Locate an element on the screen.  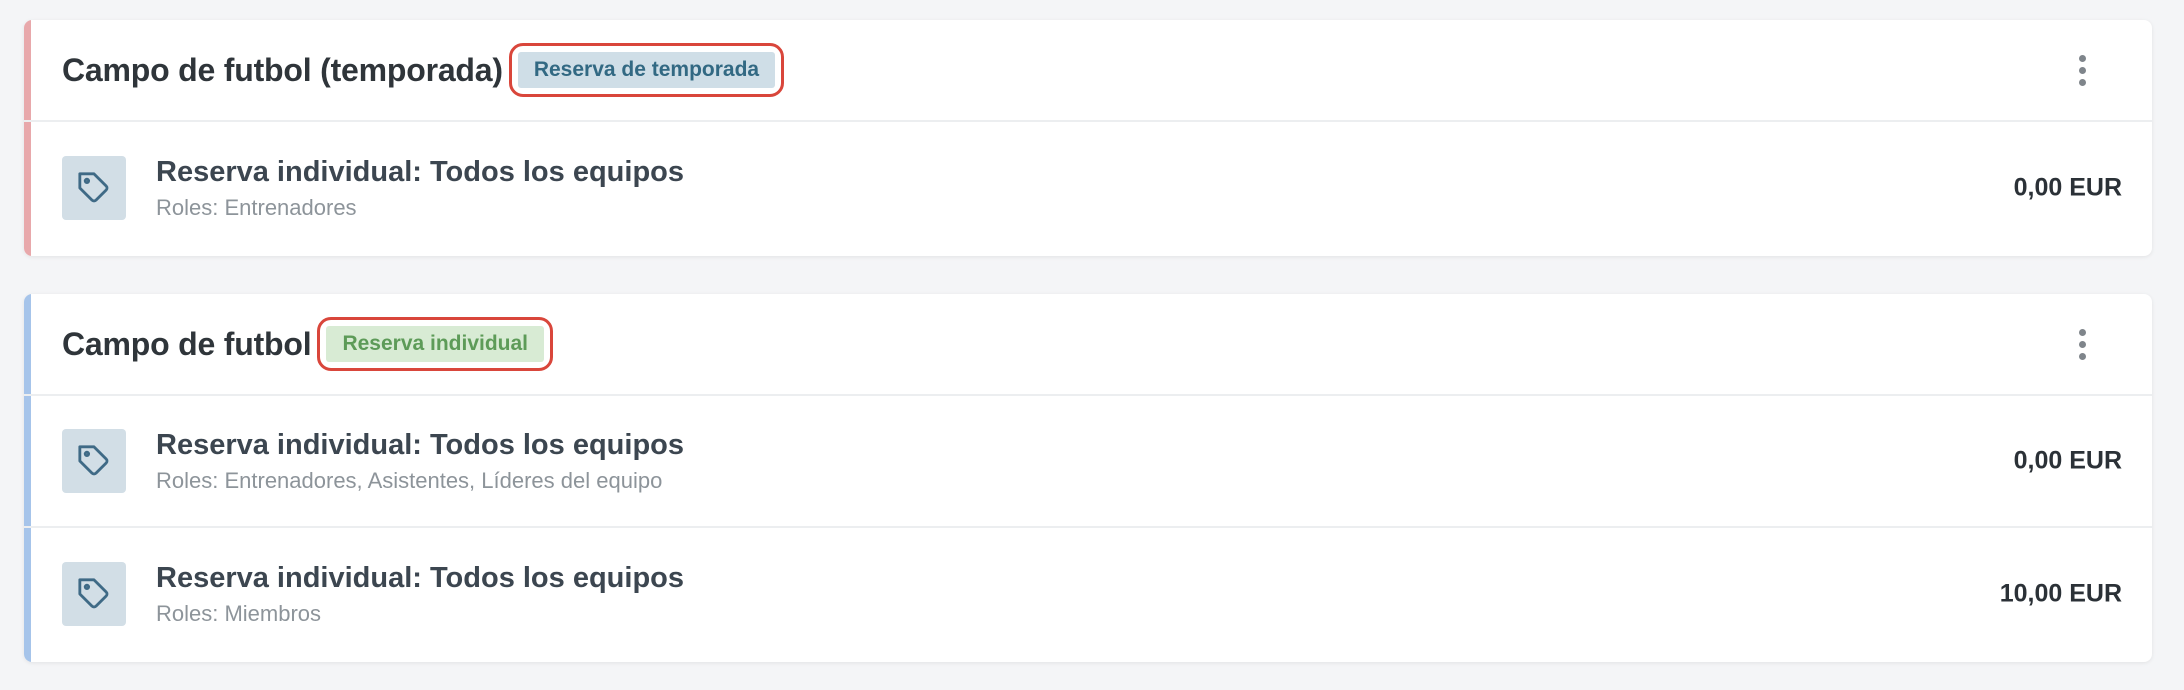
badge-highlight: Reserva individual is located at coordinates (435, 344).